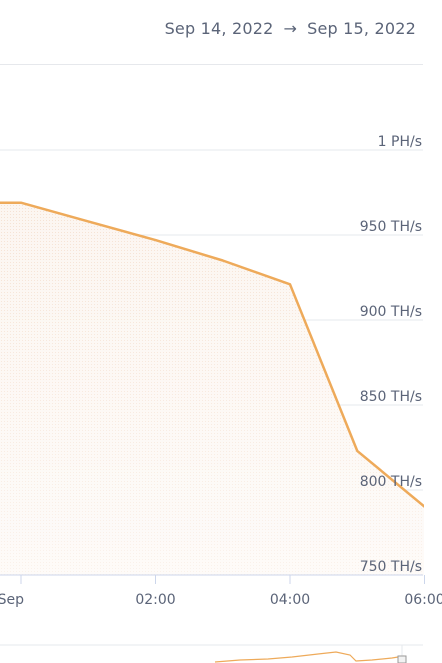  What do you see at coordinates (309, 657) in the screenshot?
I see `navigator-series` at bounding box center [309, 657].